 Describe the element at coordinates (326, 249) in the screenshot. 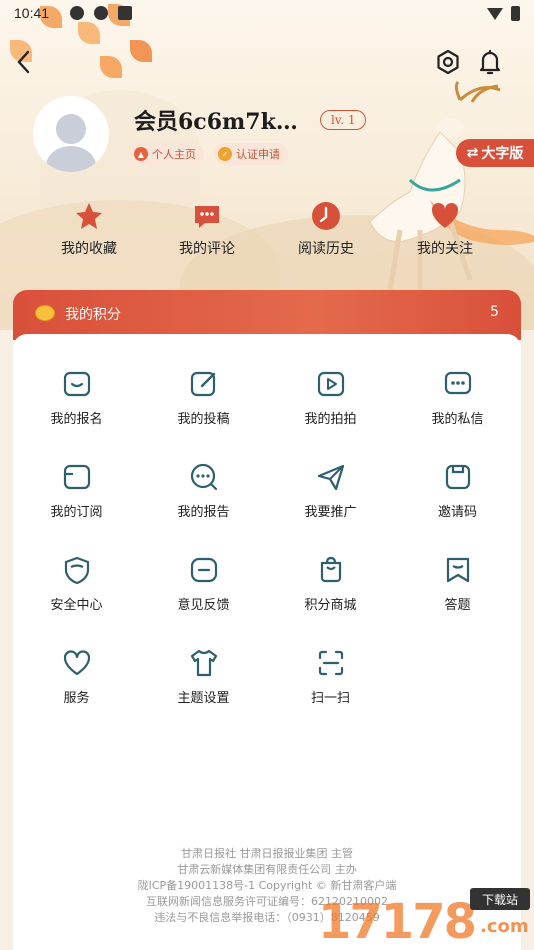

I see `quick-action-label: 阅读历史` at that location.